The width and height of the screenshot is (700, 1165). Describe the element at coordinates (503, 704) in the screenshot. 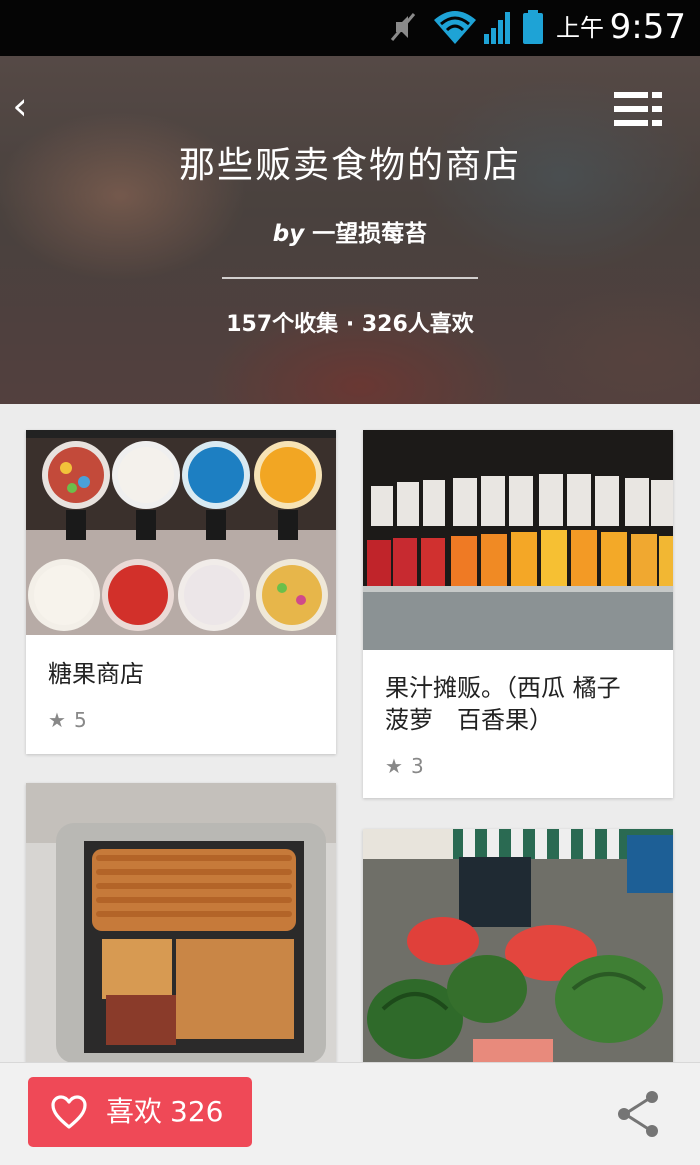

I see `card-title: 果汁摊贩。（西瓜 橘子 菠萝 百香果）` at that location.